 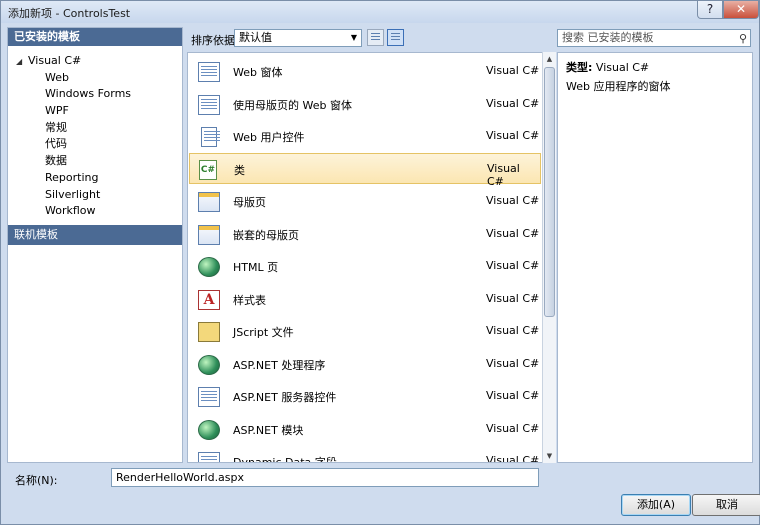 What do you see at coordinates (365, 454) in the screenshot?
I see `list-item: Dynamic Data 字段 Visual C#` at bounding box center [365, 454].